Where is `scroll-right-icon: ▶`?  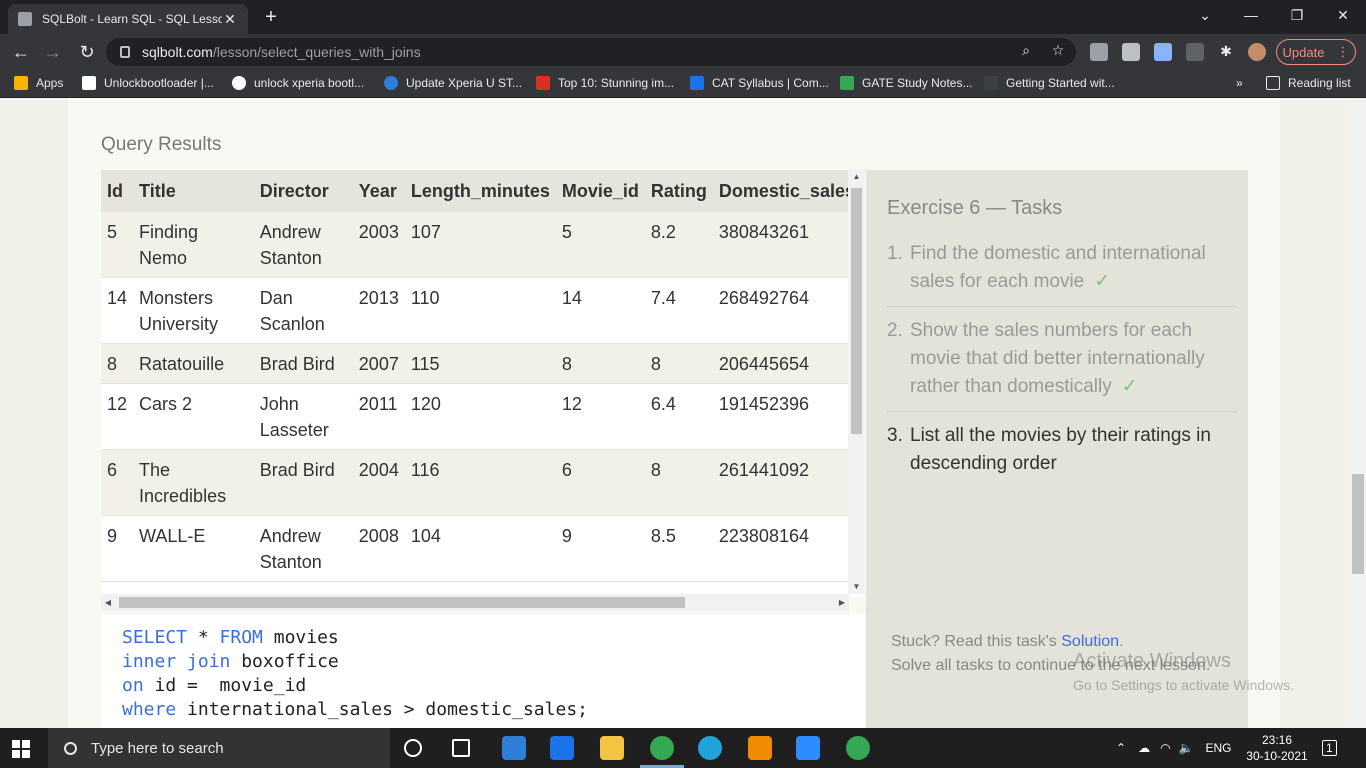 scroll-right-icon: ▶ is located at coordinates (842, 602).